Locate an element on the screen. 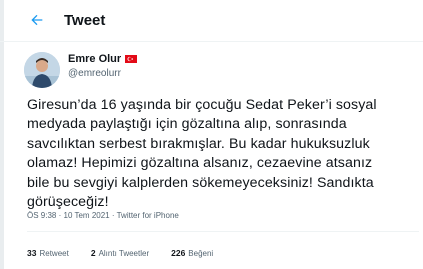 The width and height of the screenshot is (423, 269). author-name: Emre Olur is located at coordinates (94, 59).